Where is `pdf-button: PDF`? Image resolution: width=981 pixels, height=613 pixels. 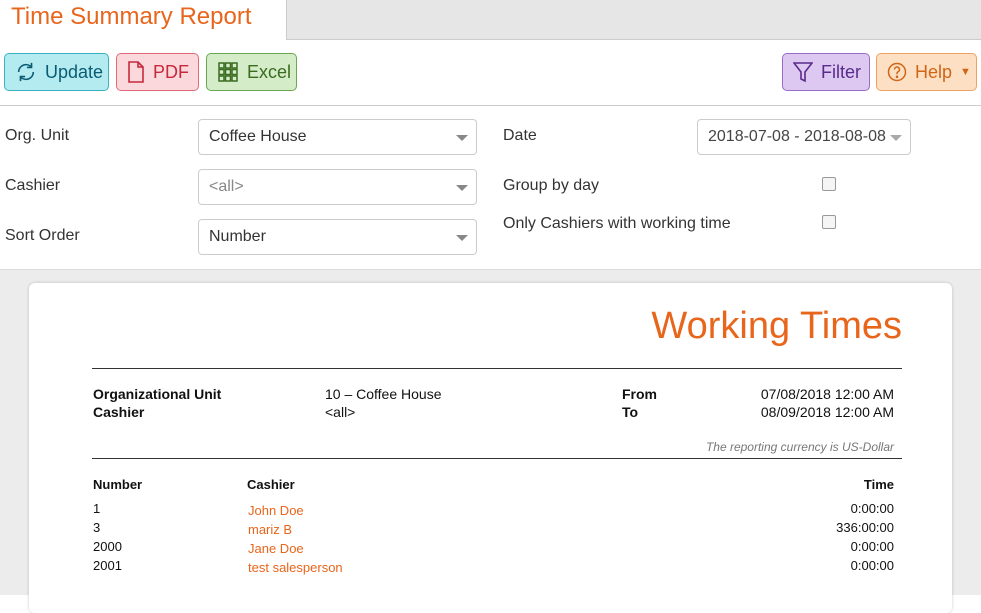
pdf-button: PDF is located at coordinates (157, 72).